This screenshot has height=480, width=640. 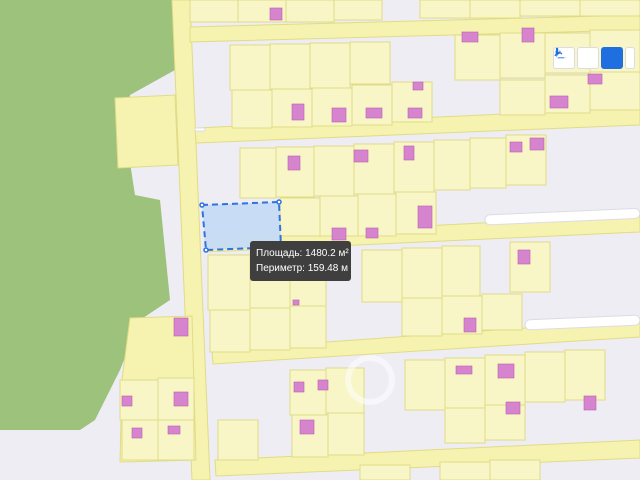 I want to click on perimeter-value: 159.48 м, so click(x=327, y=268).